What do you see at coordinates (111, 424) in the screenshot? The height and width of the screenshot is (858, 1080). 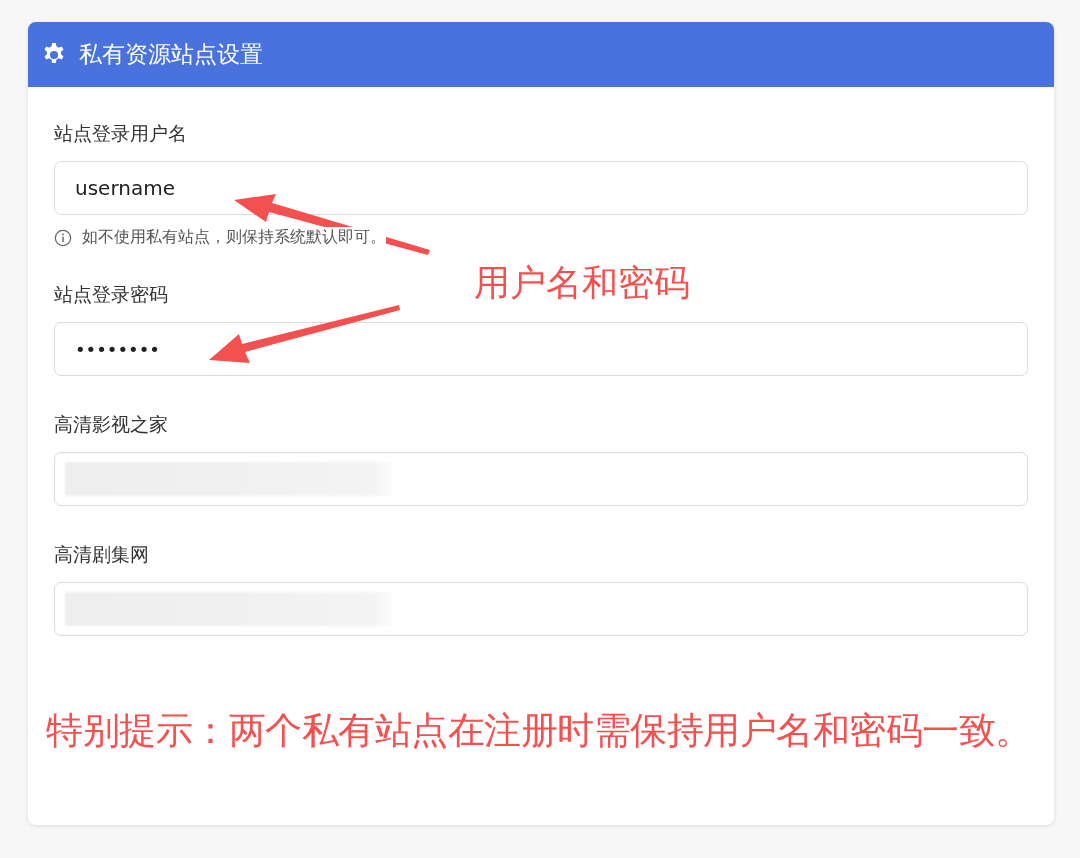 I see `field-label: 高清影视之家` at bounding box center [111, 424].